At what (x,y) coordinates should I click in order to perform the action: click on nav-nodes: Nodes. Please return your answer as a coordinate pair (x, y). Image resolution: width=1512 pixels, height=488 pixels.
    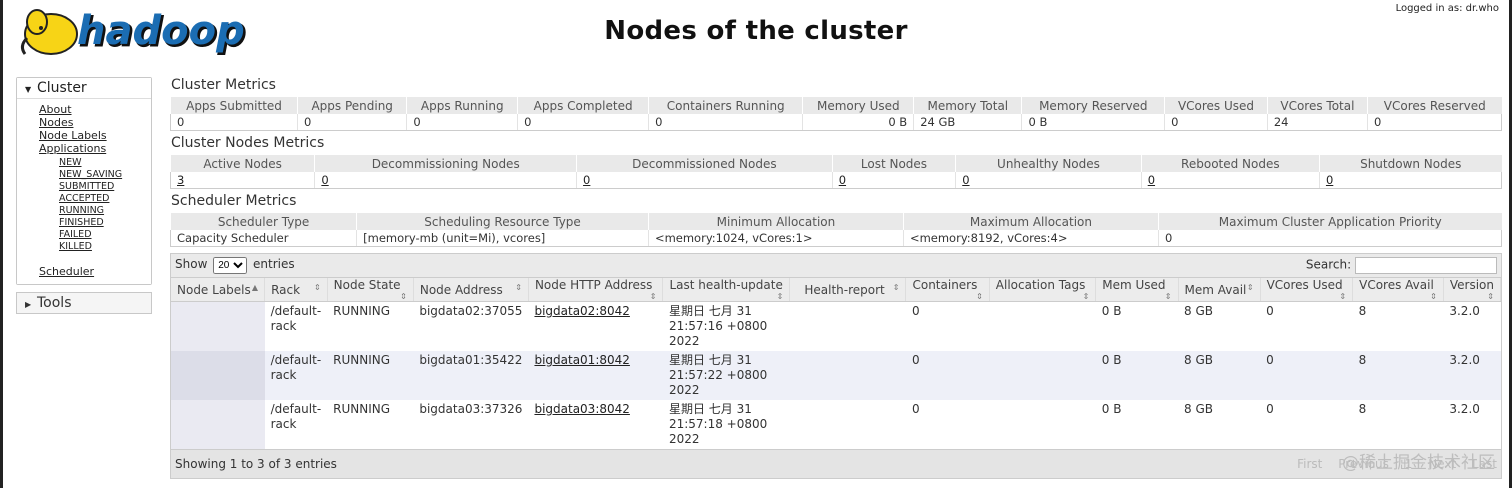
    Looking at the image, I should click on (56, 122).